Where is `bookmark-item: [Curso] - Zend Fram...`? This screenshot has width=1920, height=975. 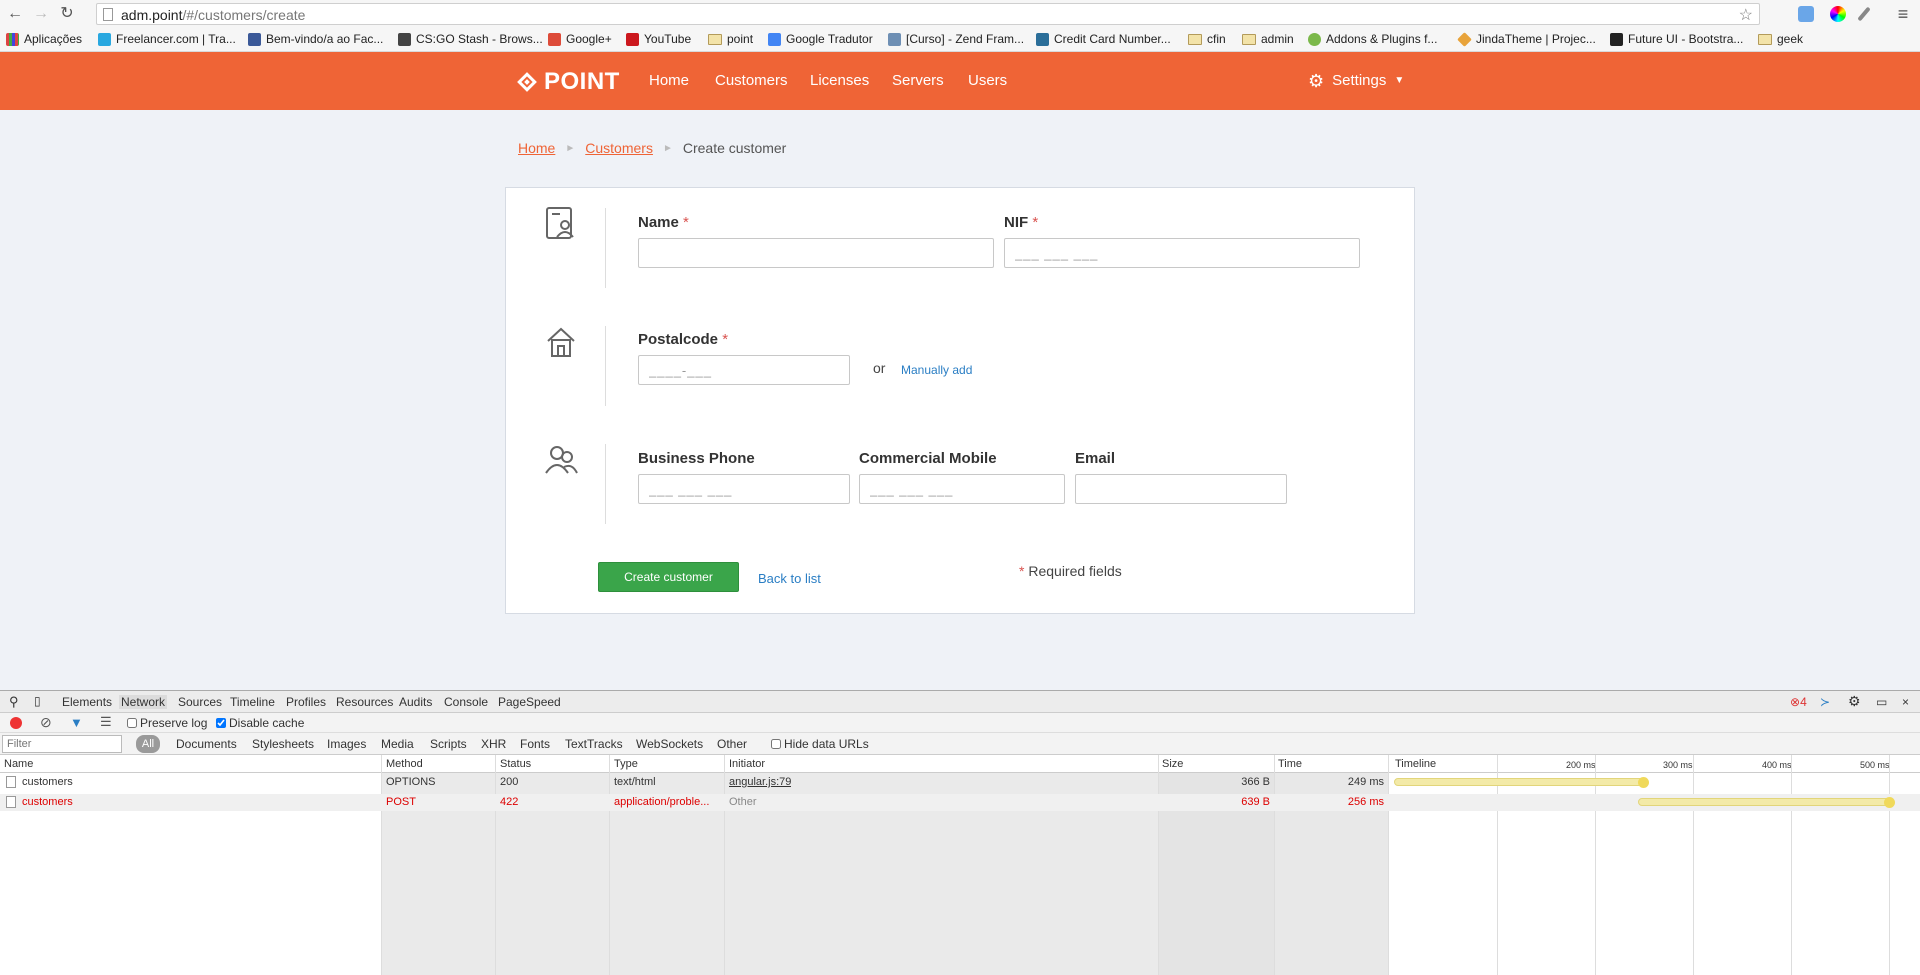
bookmark-item: [Curso] - Zend Fram... is located at coordinates (956, 39).